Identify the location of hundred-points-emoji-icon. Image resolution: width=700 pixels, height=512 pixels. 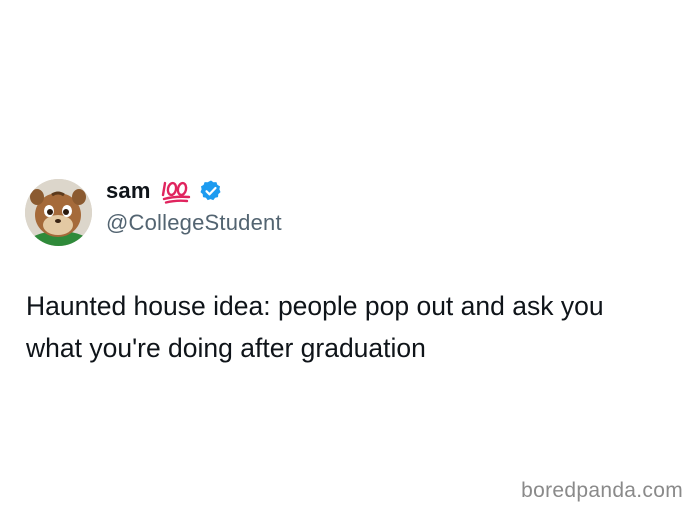
(176, 191).